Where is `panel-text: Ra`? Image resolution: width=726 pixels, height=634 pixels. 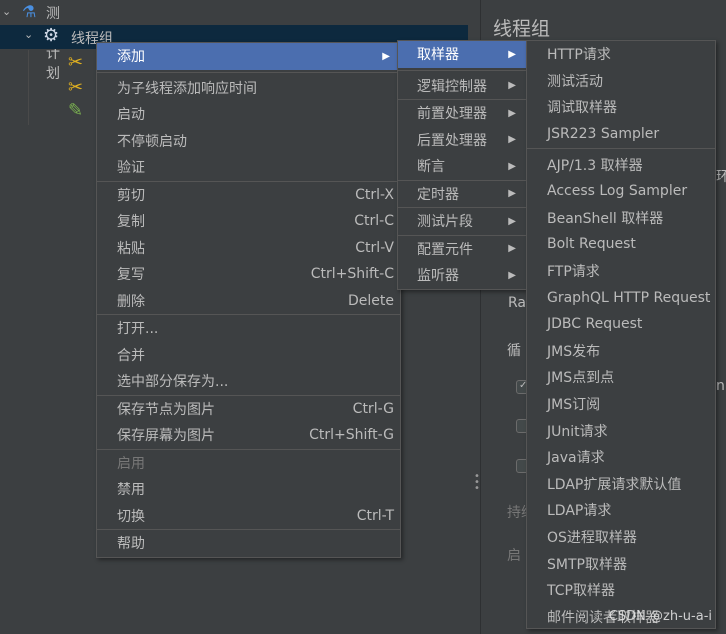 panel-text: Ra is located at coordinates (517, 303).